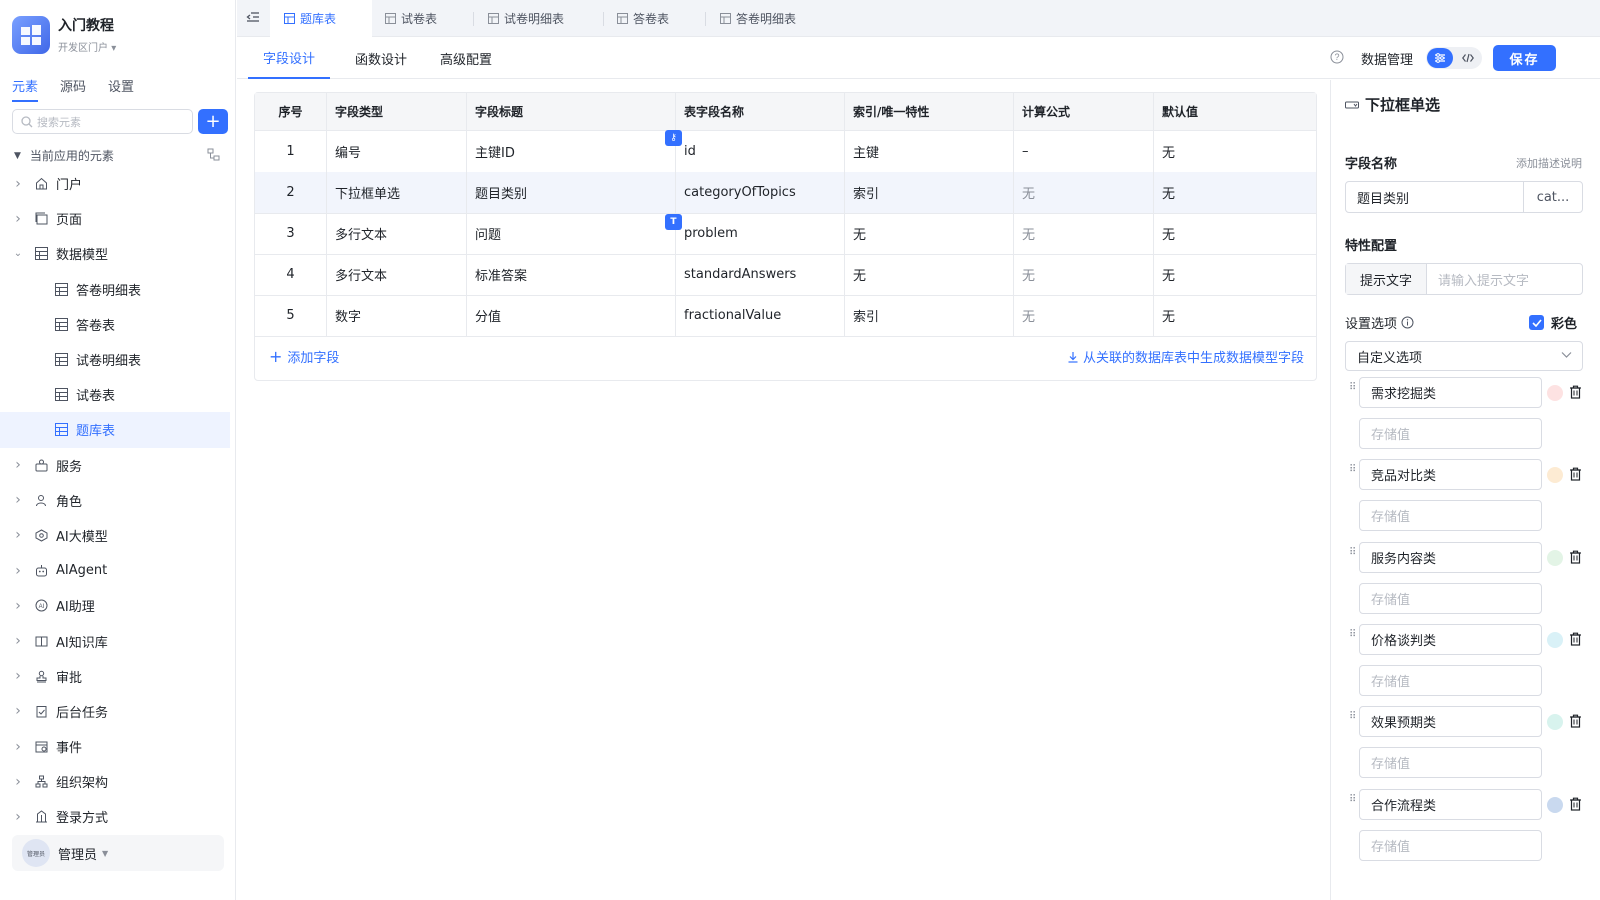  What do you see at coordinates (73, 89) in the screenshot?
I see `tab-source: 源码` at bounding box center [73, 89].